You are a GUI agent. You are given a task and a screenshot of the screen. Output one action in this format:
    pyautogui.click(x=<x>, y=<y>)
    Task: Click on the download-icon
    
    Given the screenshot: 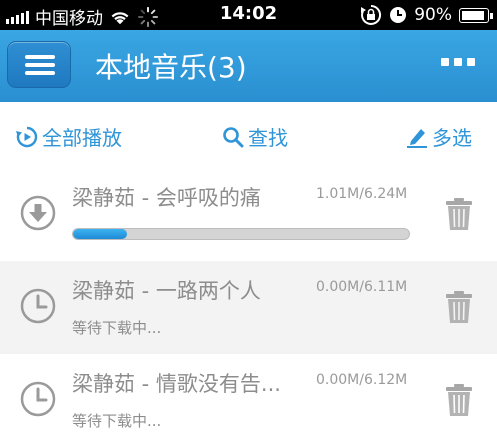 What is the action you would take?
    pyautogui.click(x=38, y=213)
    